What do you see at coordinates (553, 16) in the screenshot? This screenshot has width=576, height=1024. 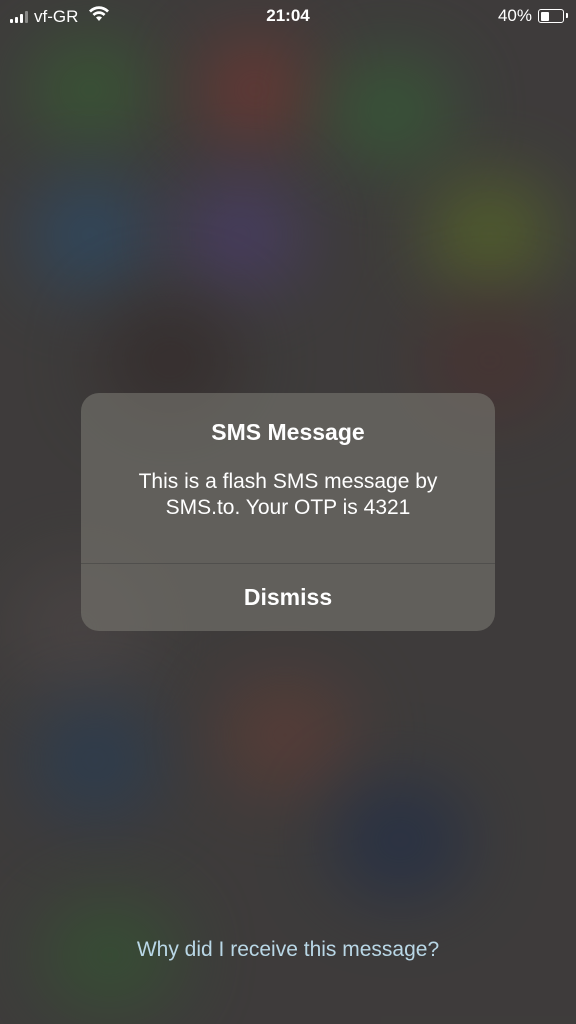 I see `battery-icon` at bounding box center [553, 16].